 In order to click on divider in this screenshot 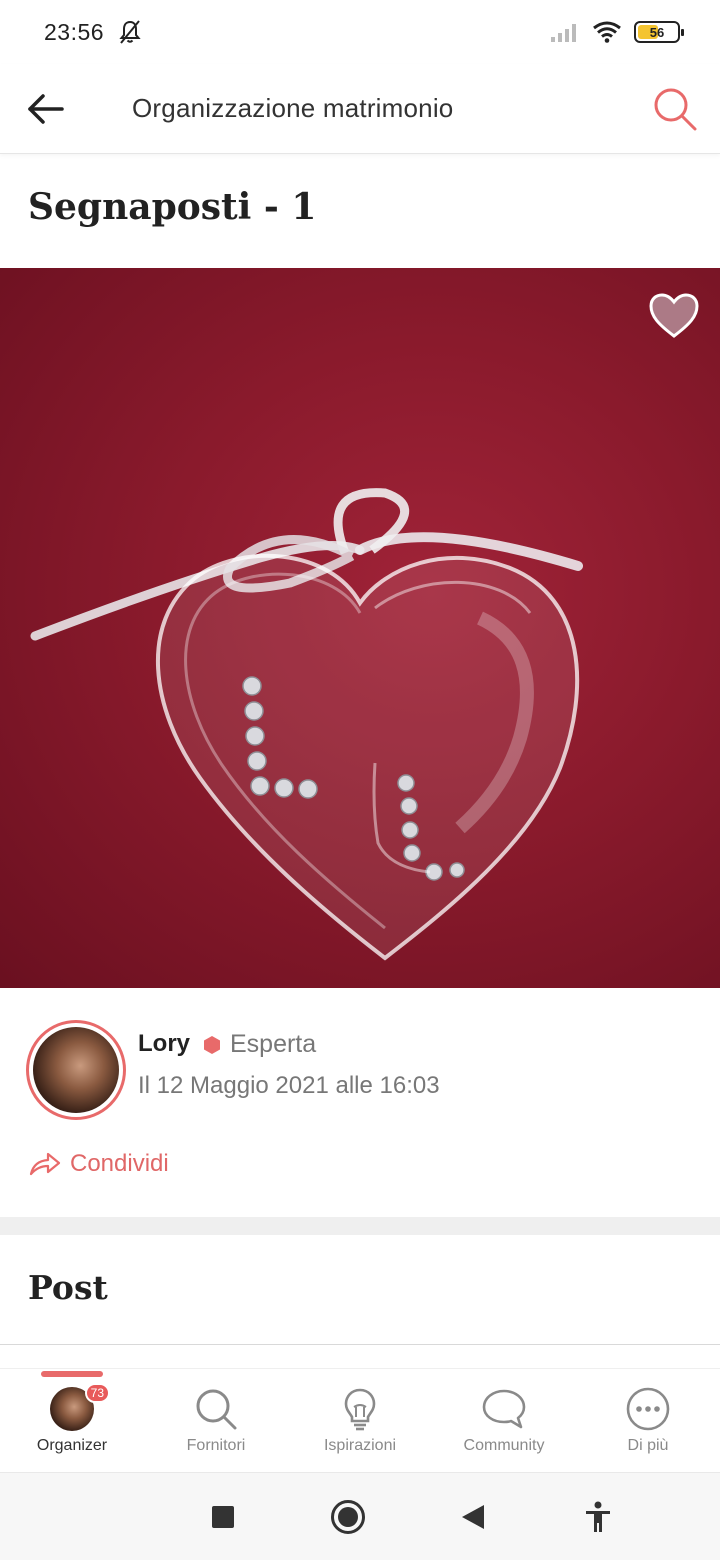, I will do `click(360, 1344)`.